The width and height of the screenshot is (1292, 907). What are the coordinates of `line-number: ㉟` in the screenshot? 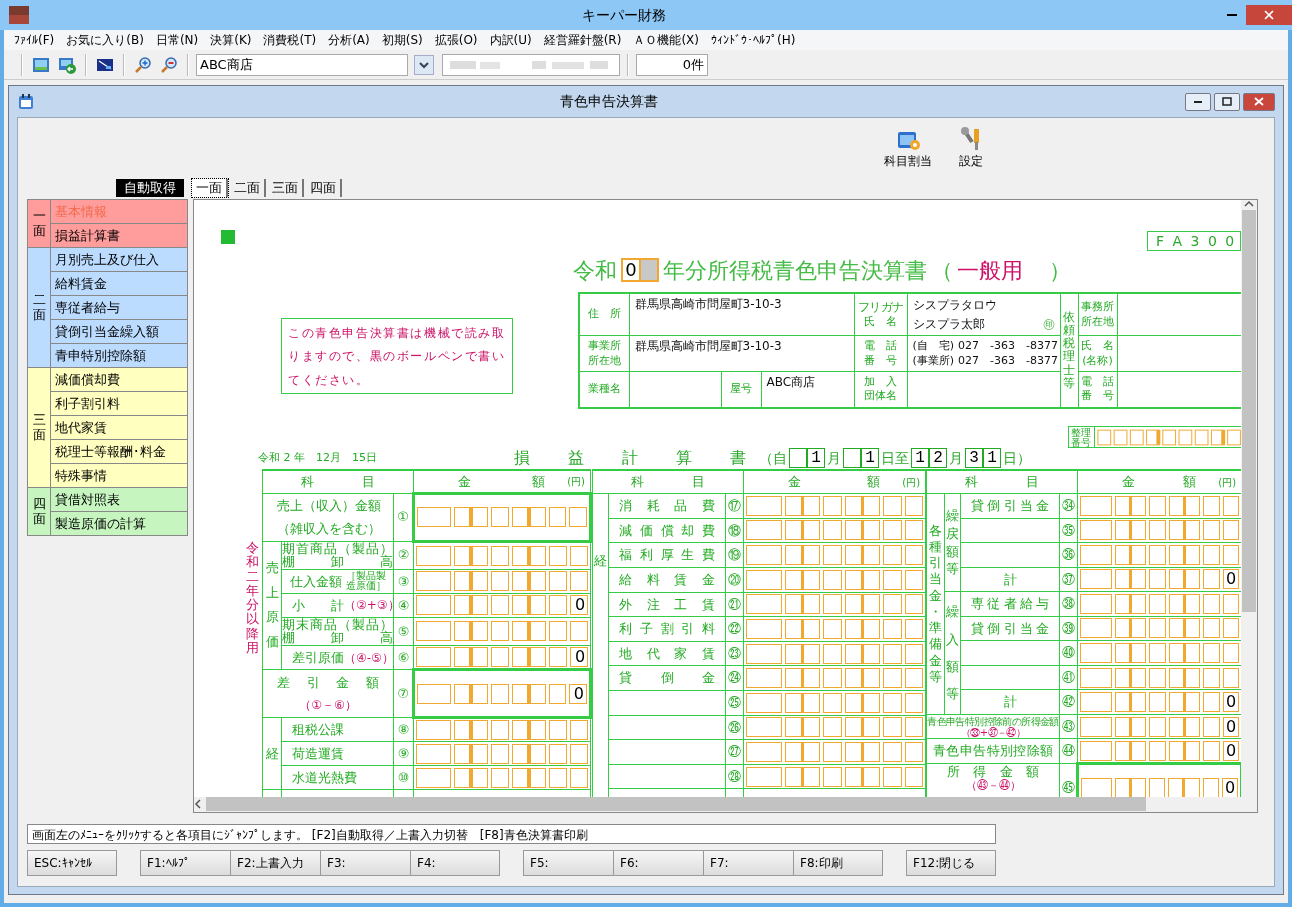 It's located at (1068, 530).